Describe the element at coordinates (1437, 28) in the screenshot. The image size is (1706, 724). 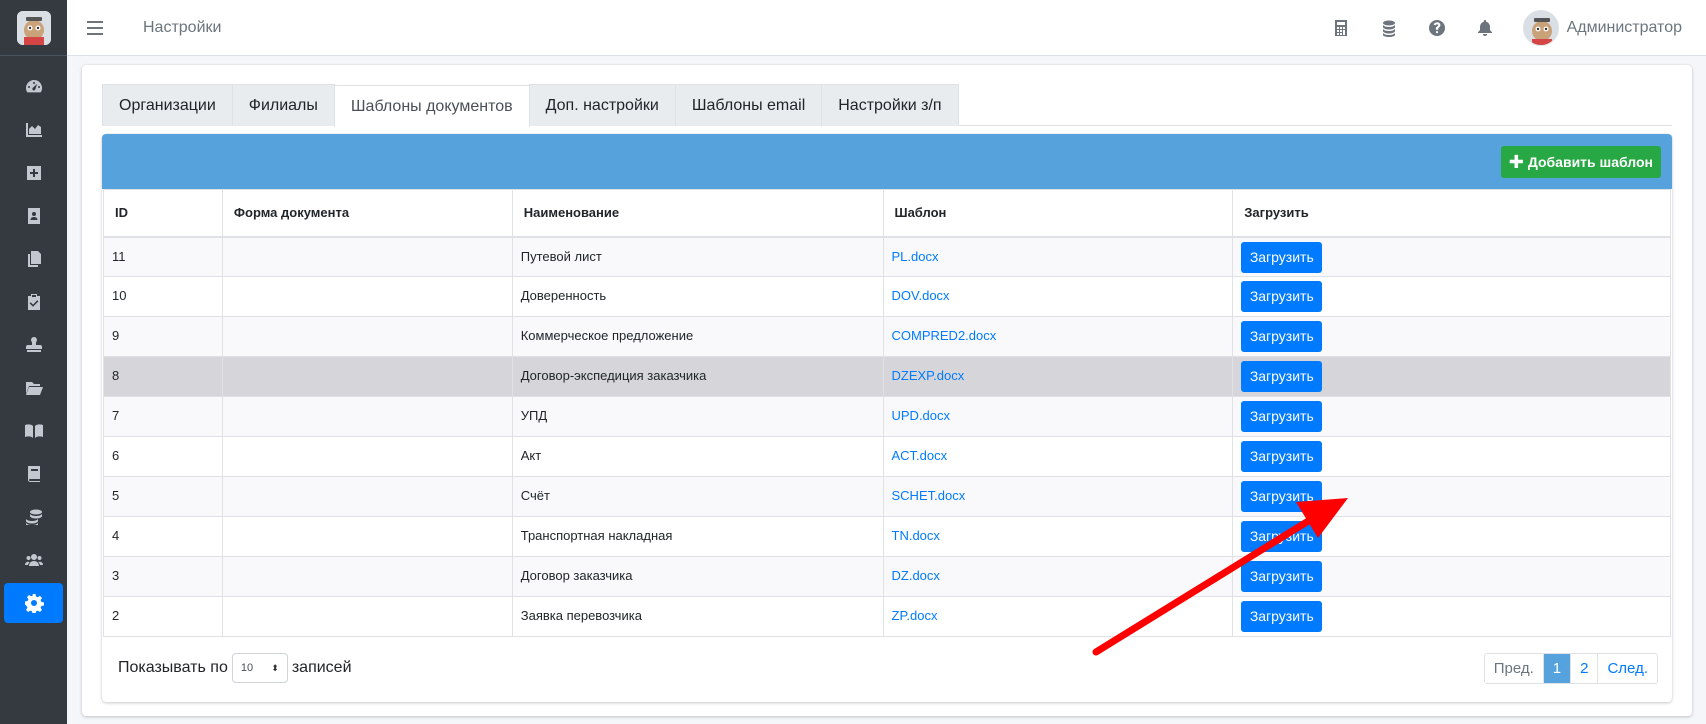
I see `help-button` at that location.